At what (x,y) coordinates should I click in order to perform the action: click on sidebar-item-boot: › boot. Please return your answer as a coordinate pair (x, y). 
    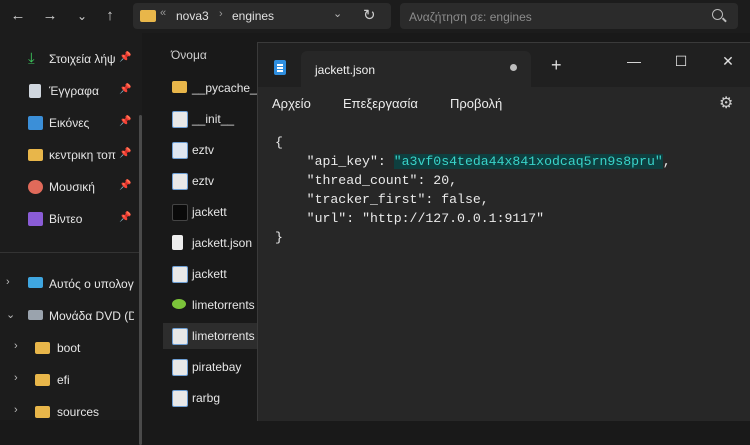
    Looking at the image, I should click on (71, 348).